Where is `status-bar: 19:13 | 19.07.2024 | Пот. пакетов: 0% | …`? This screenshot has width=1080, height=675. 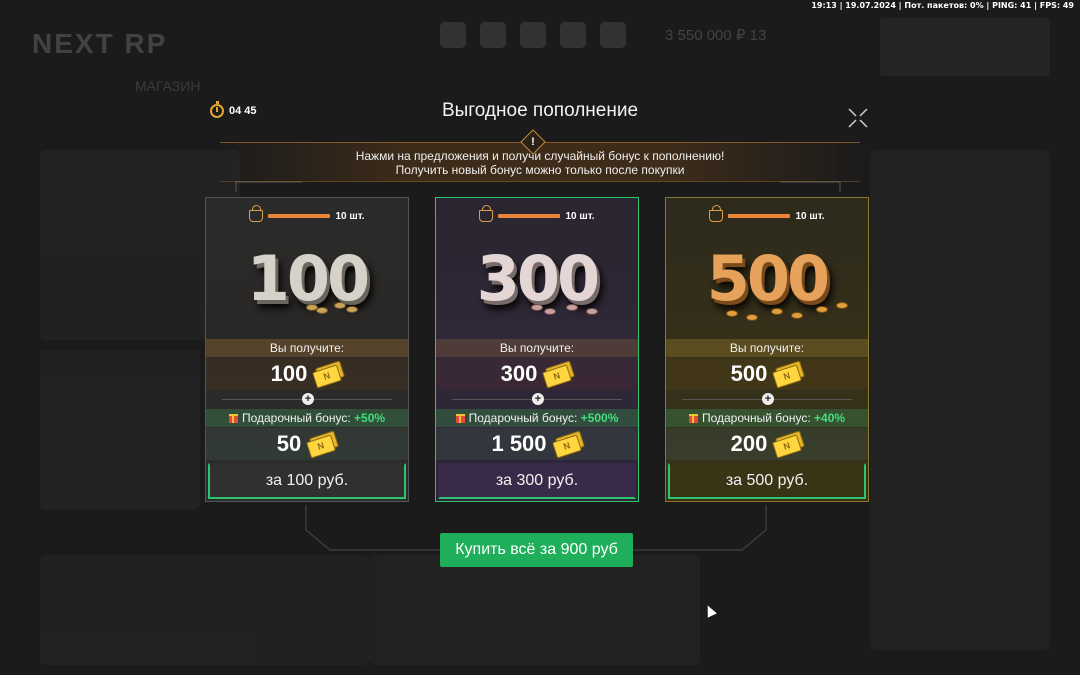 status-bar: 19:13 | 19.07.2024 | Пот. пакетов: 0% | … is located at coordinates (942, 5).